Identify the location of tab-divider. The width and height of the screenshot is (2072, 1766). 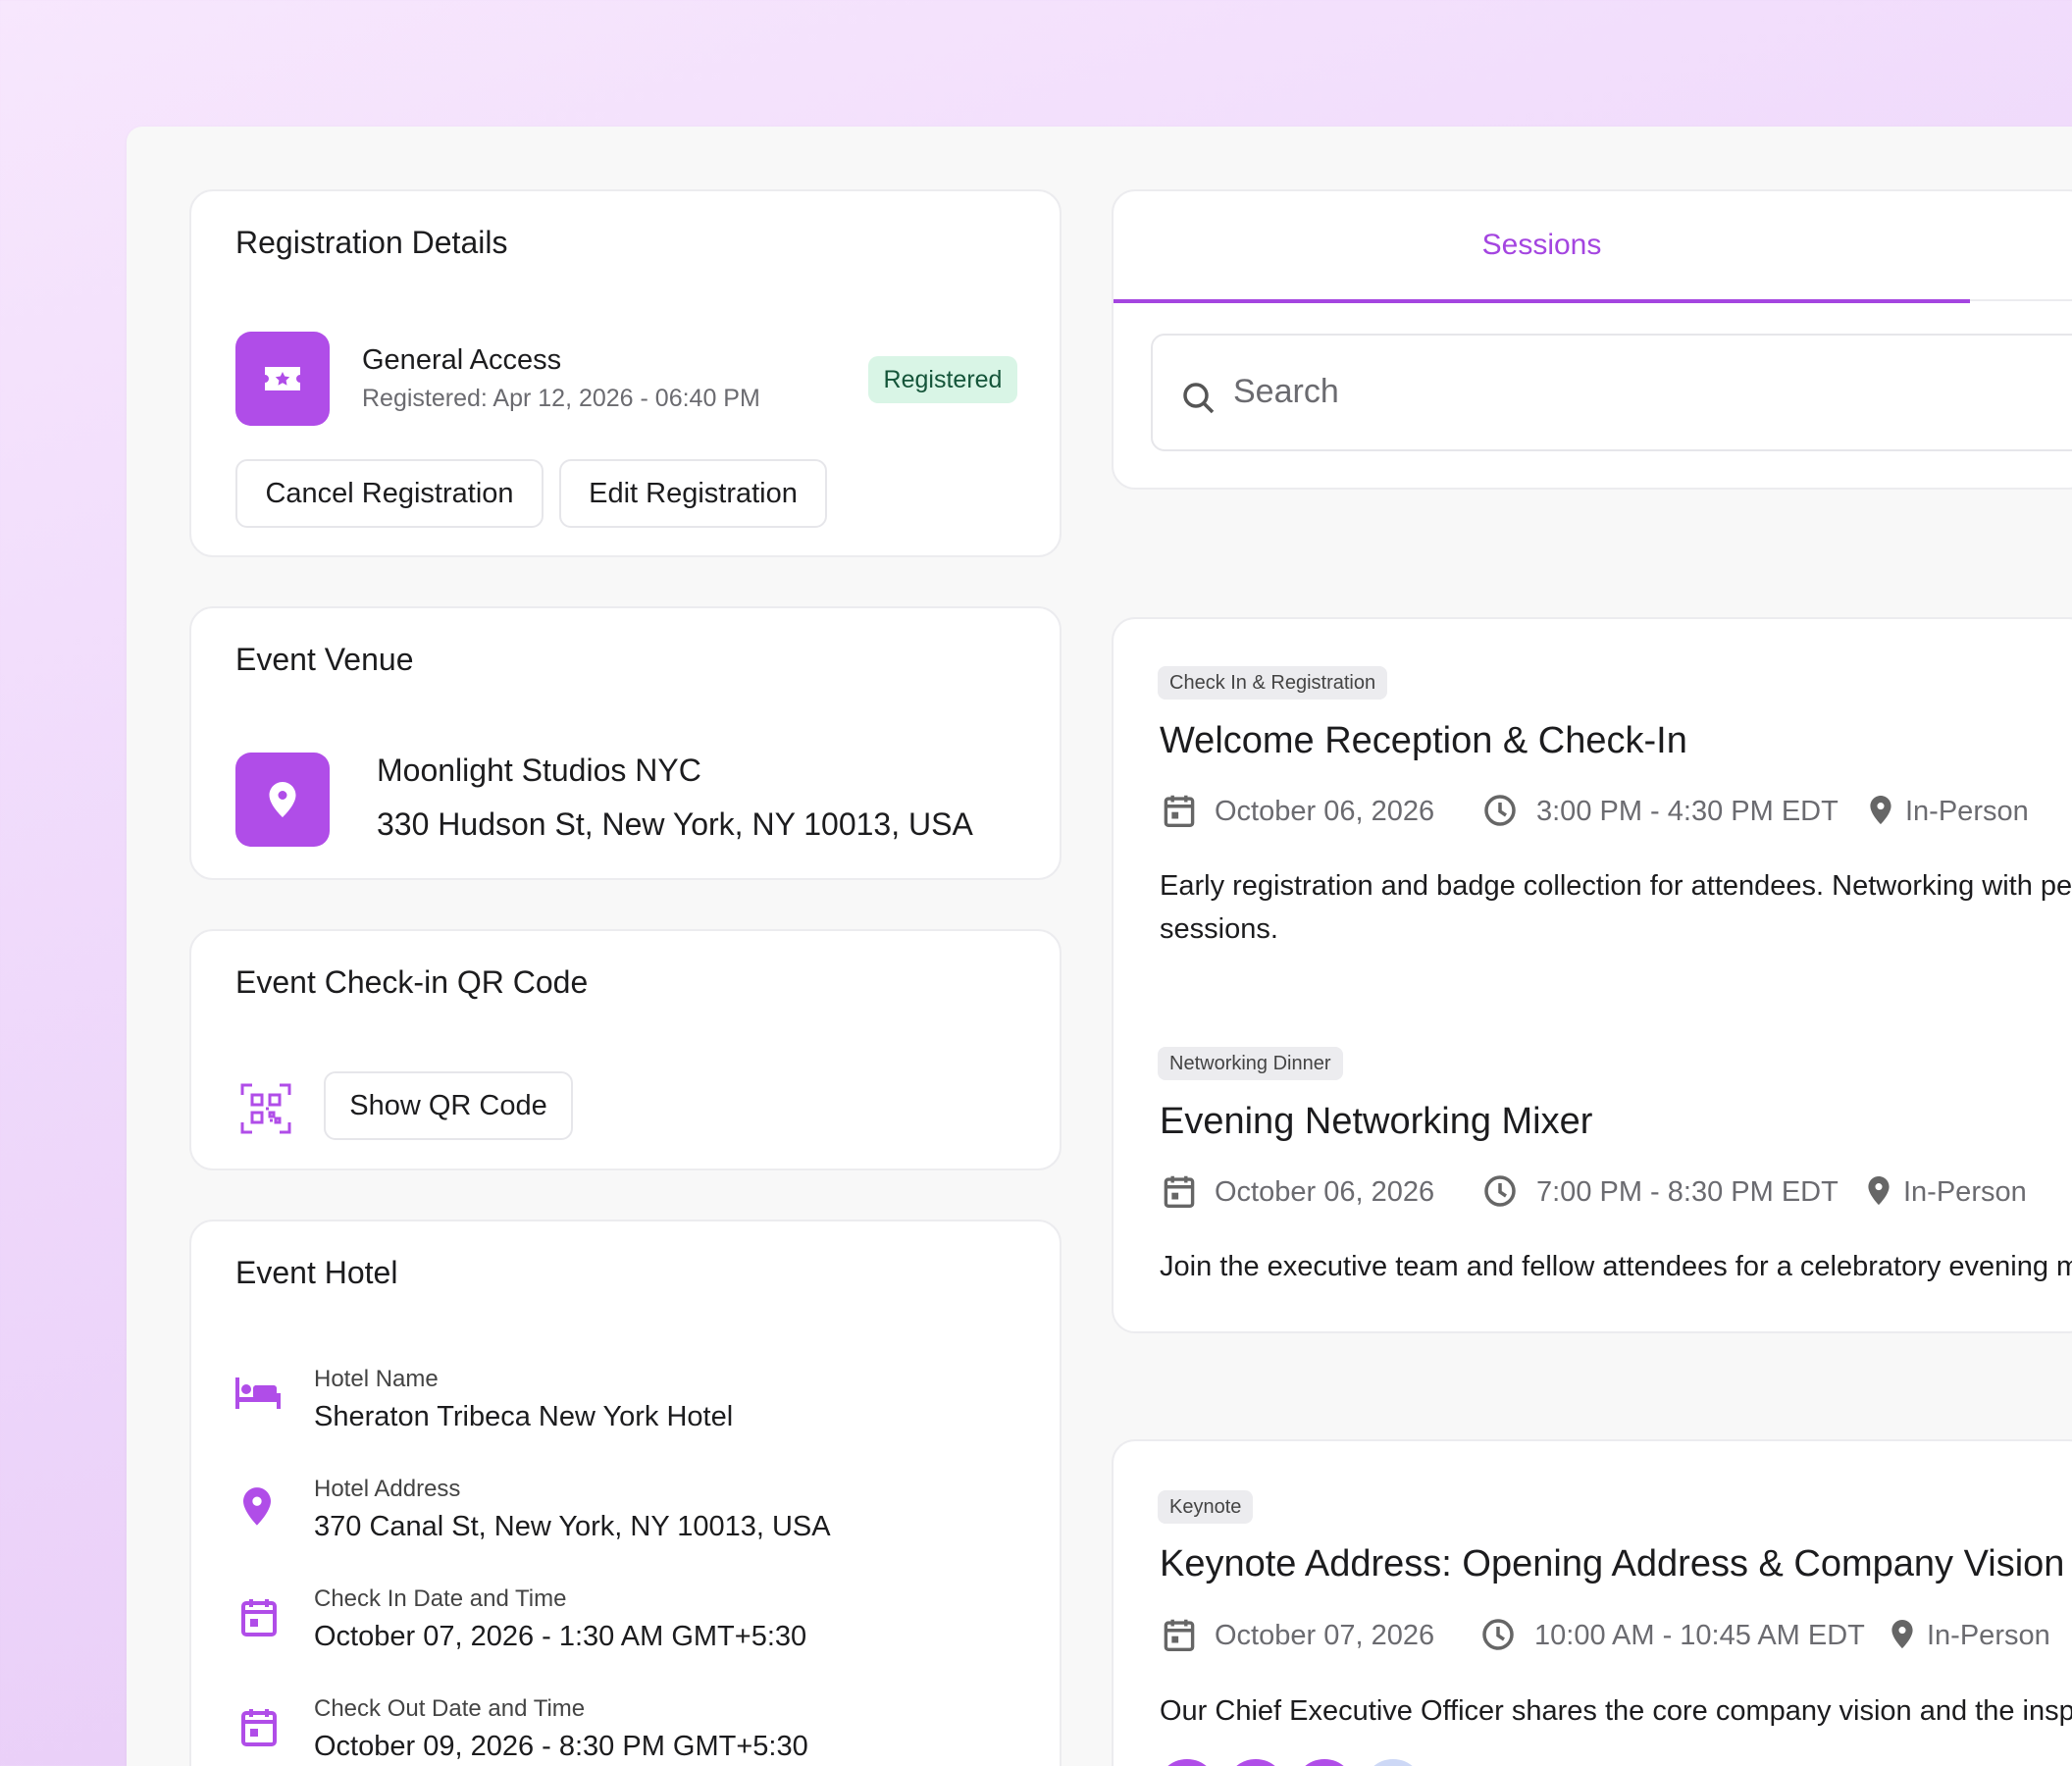
(2021, 300).